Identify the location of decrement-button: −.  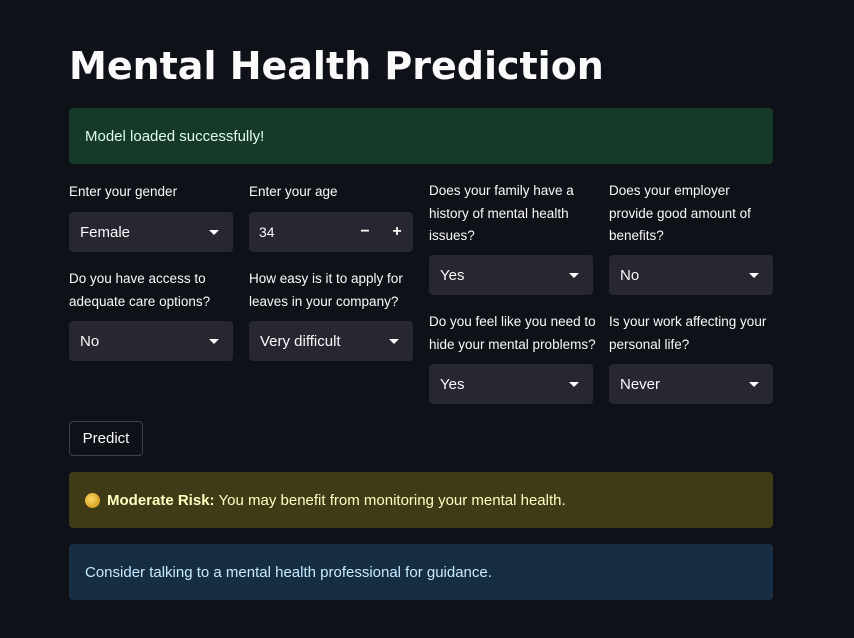
(365, 232).